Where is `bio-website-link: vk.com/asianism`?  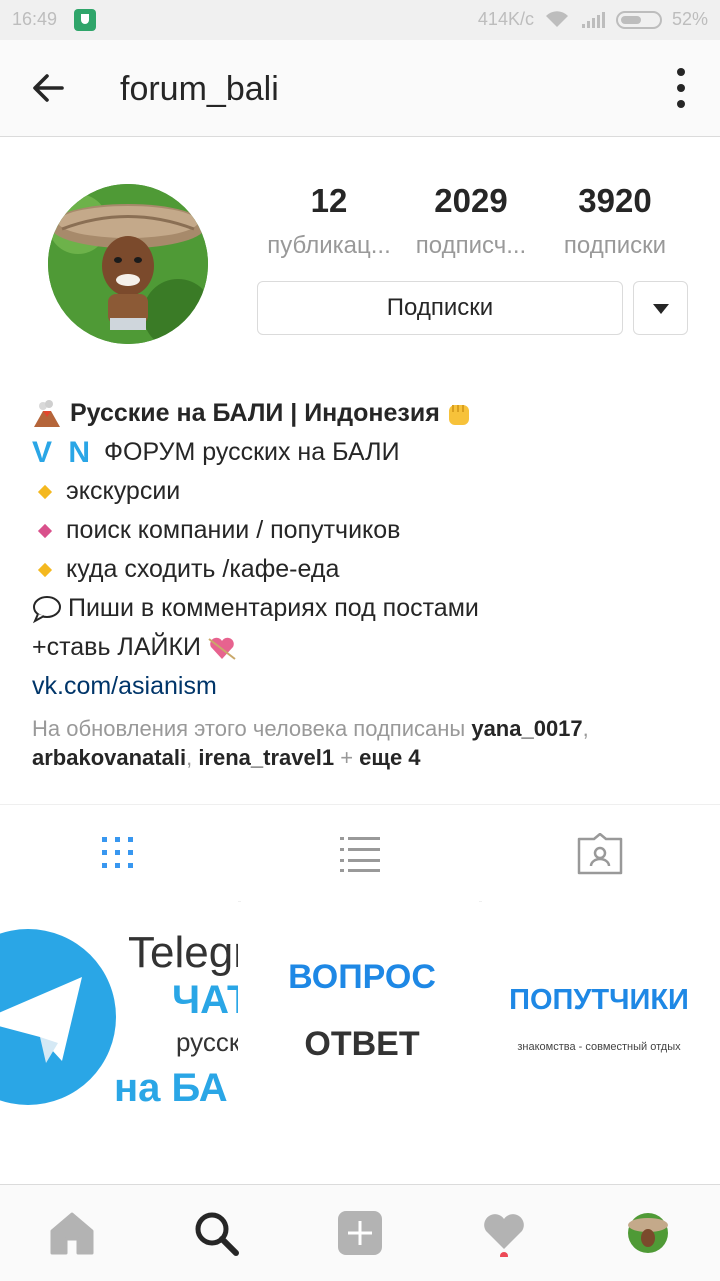
bio-website-link: vk.com/asianism is located at coordinates (124, 686).